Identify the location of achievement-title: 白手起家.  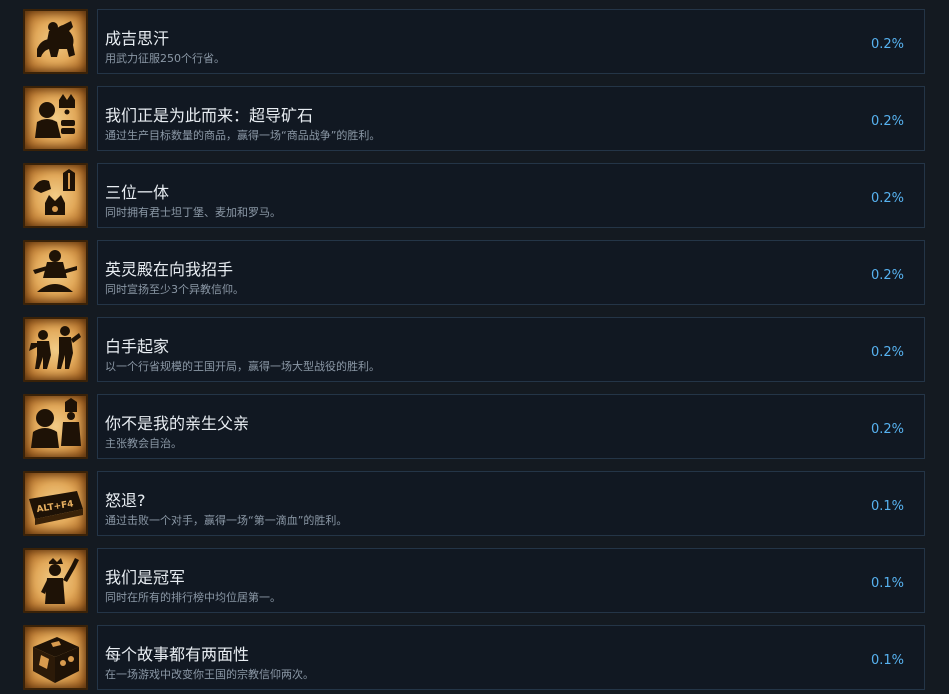
(137, 346).